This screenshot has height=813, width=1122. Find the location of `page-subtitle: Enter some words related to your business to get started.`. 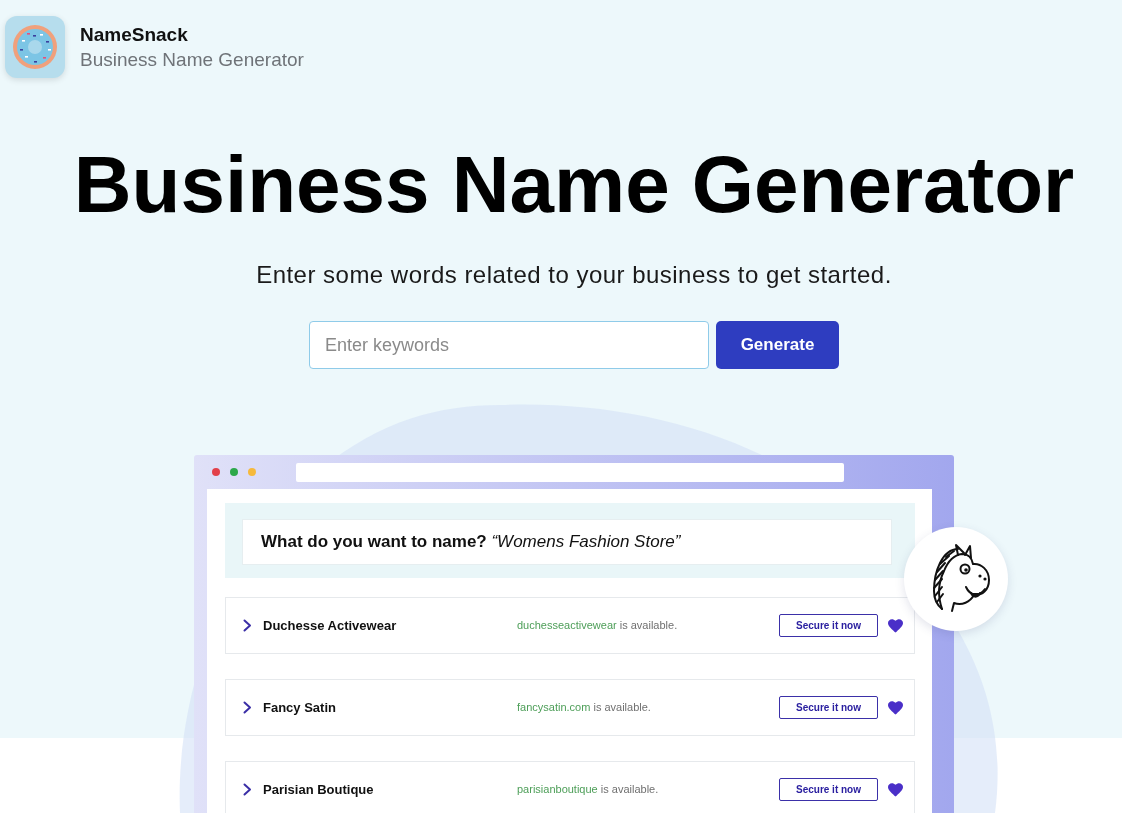

page-subtitle: Enter some words related to your business to get started. is located at coordinates (574, 275).